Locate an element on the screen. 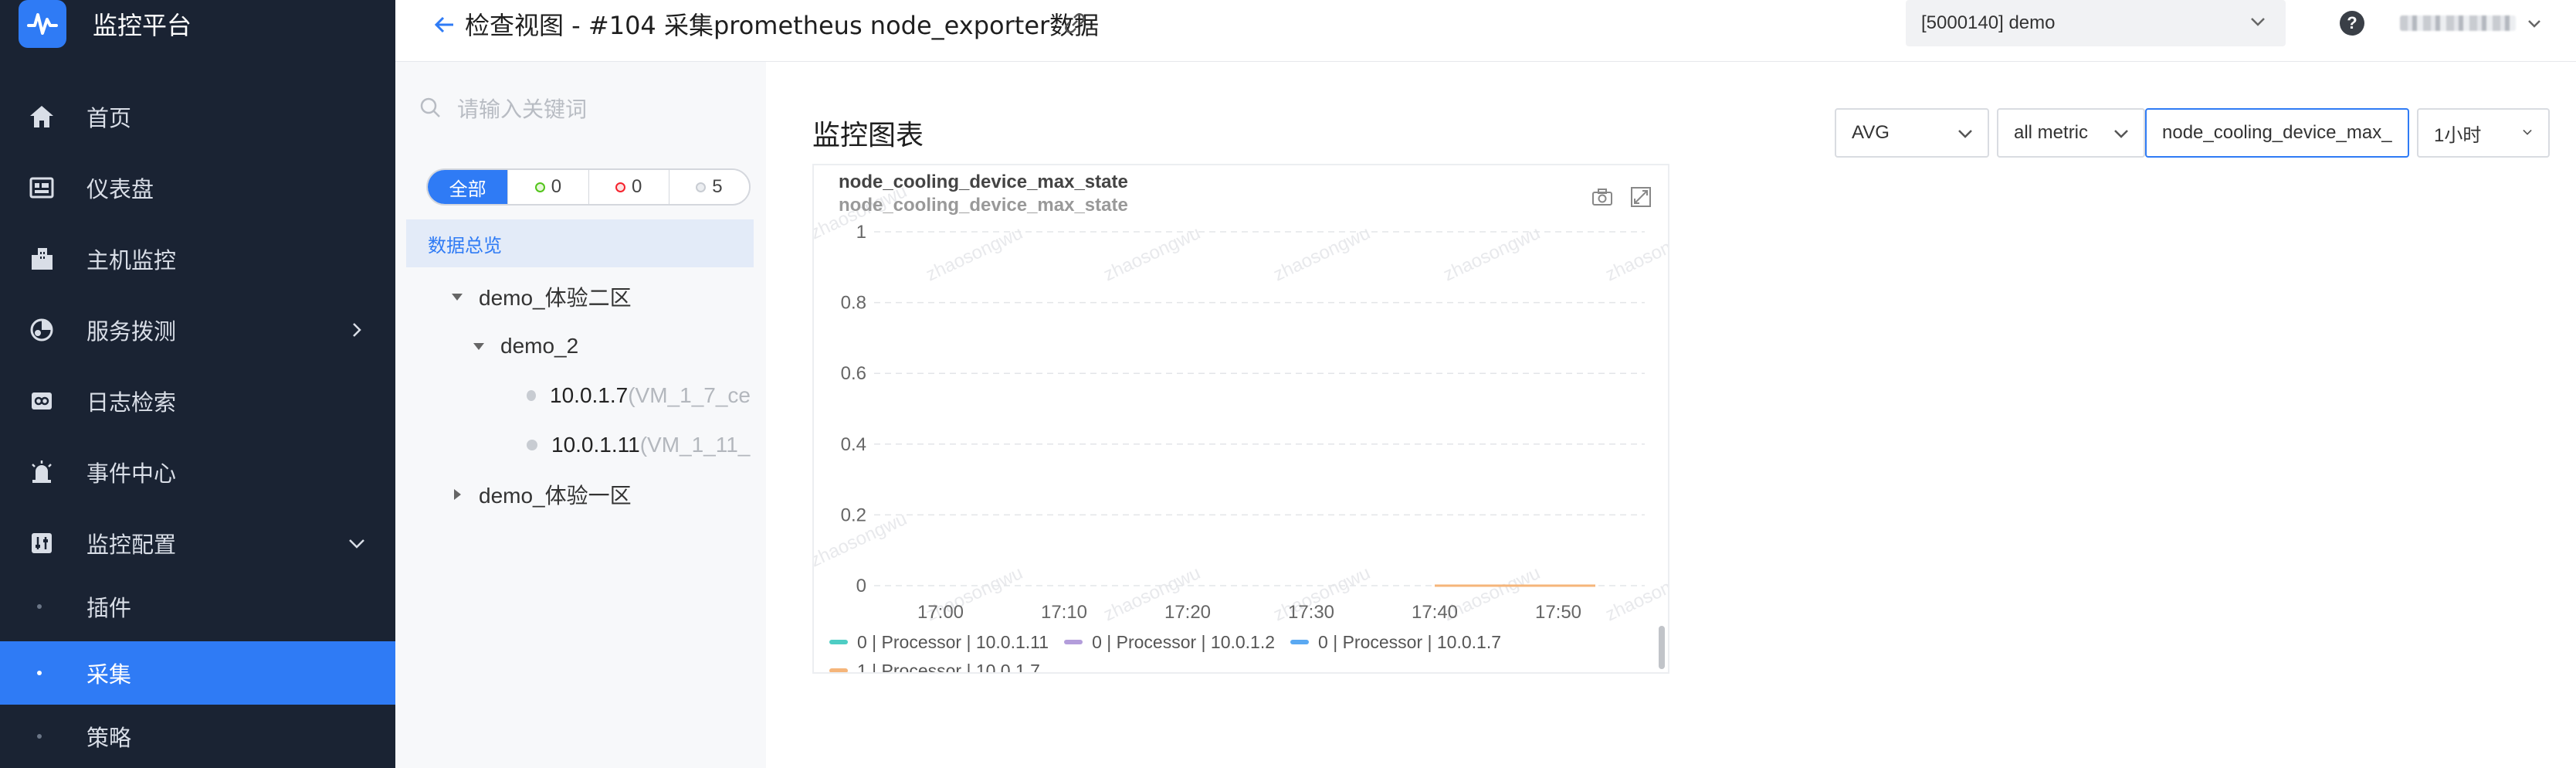  x-tick-label: 17:20 is located at coordinates (1187, 612).